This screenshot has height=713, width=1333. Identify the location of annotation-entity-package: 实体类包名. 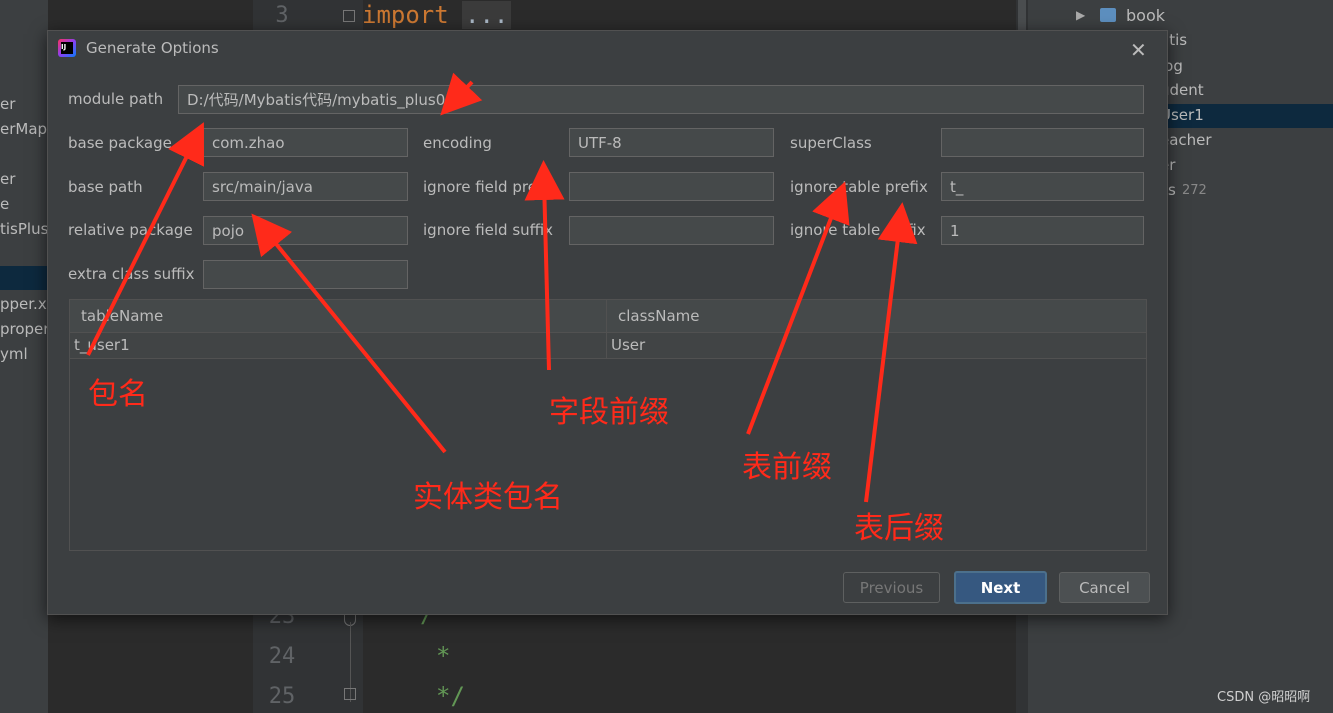
(488, 497).